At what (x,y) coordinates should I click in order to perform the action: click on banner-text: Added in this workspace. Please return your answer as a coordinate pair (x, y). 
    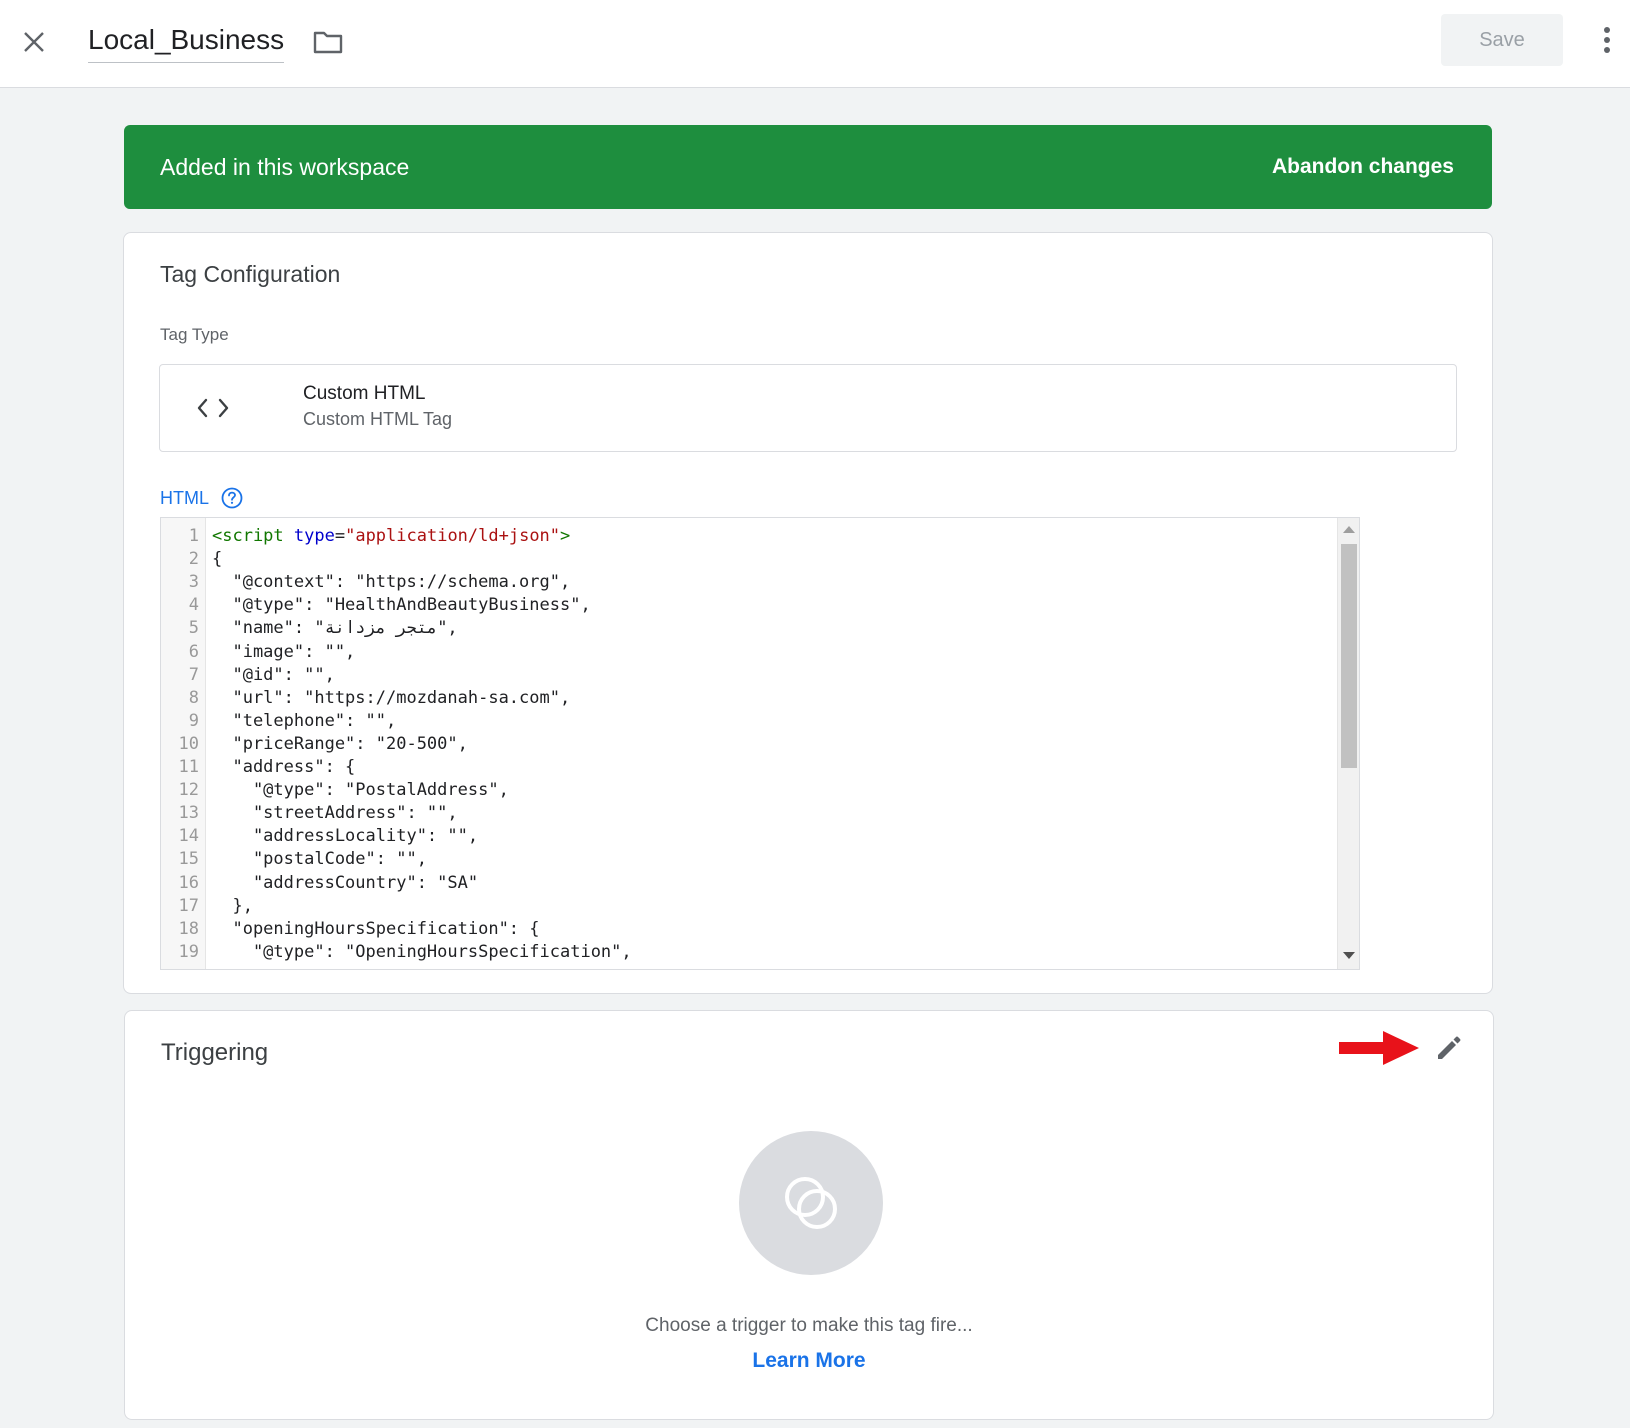
    Looking at the image, I should click on (285, 166).